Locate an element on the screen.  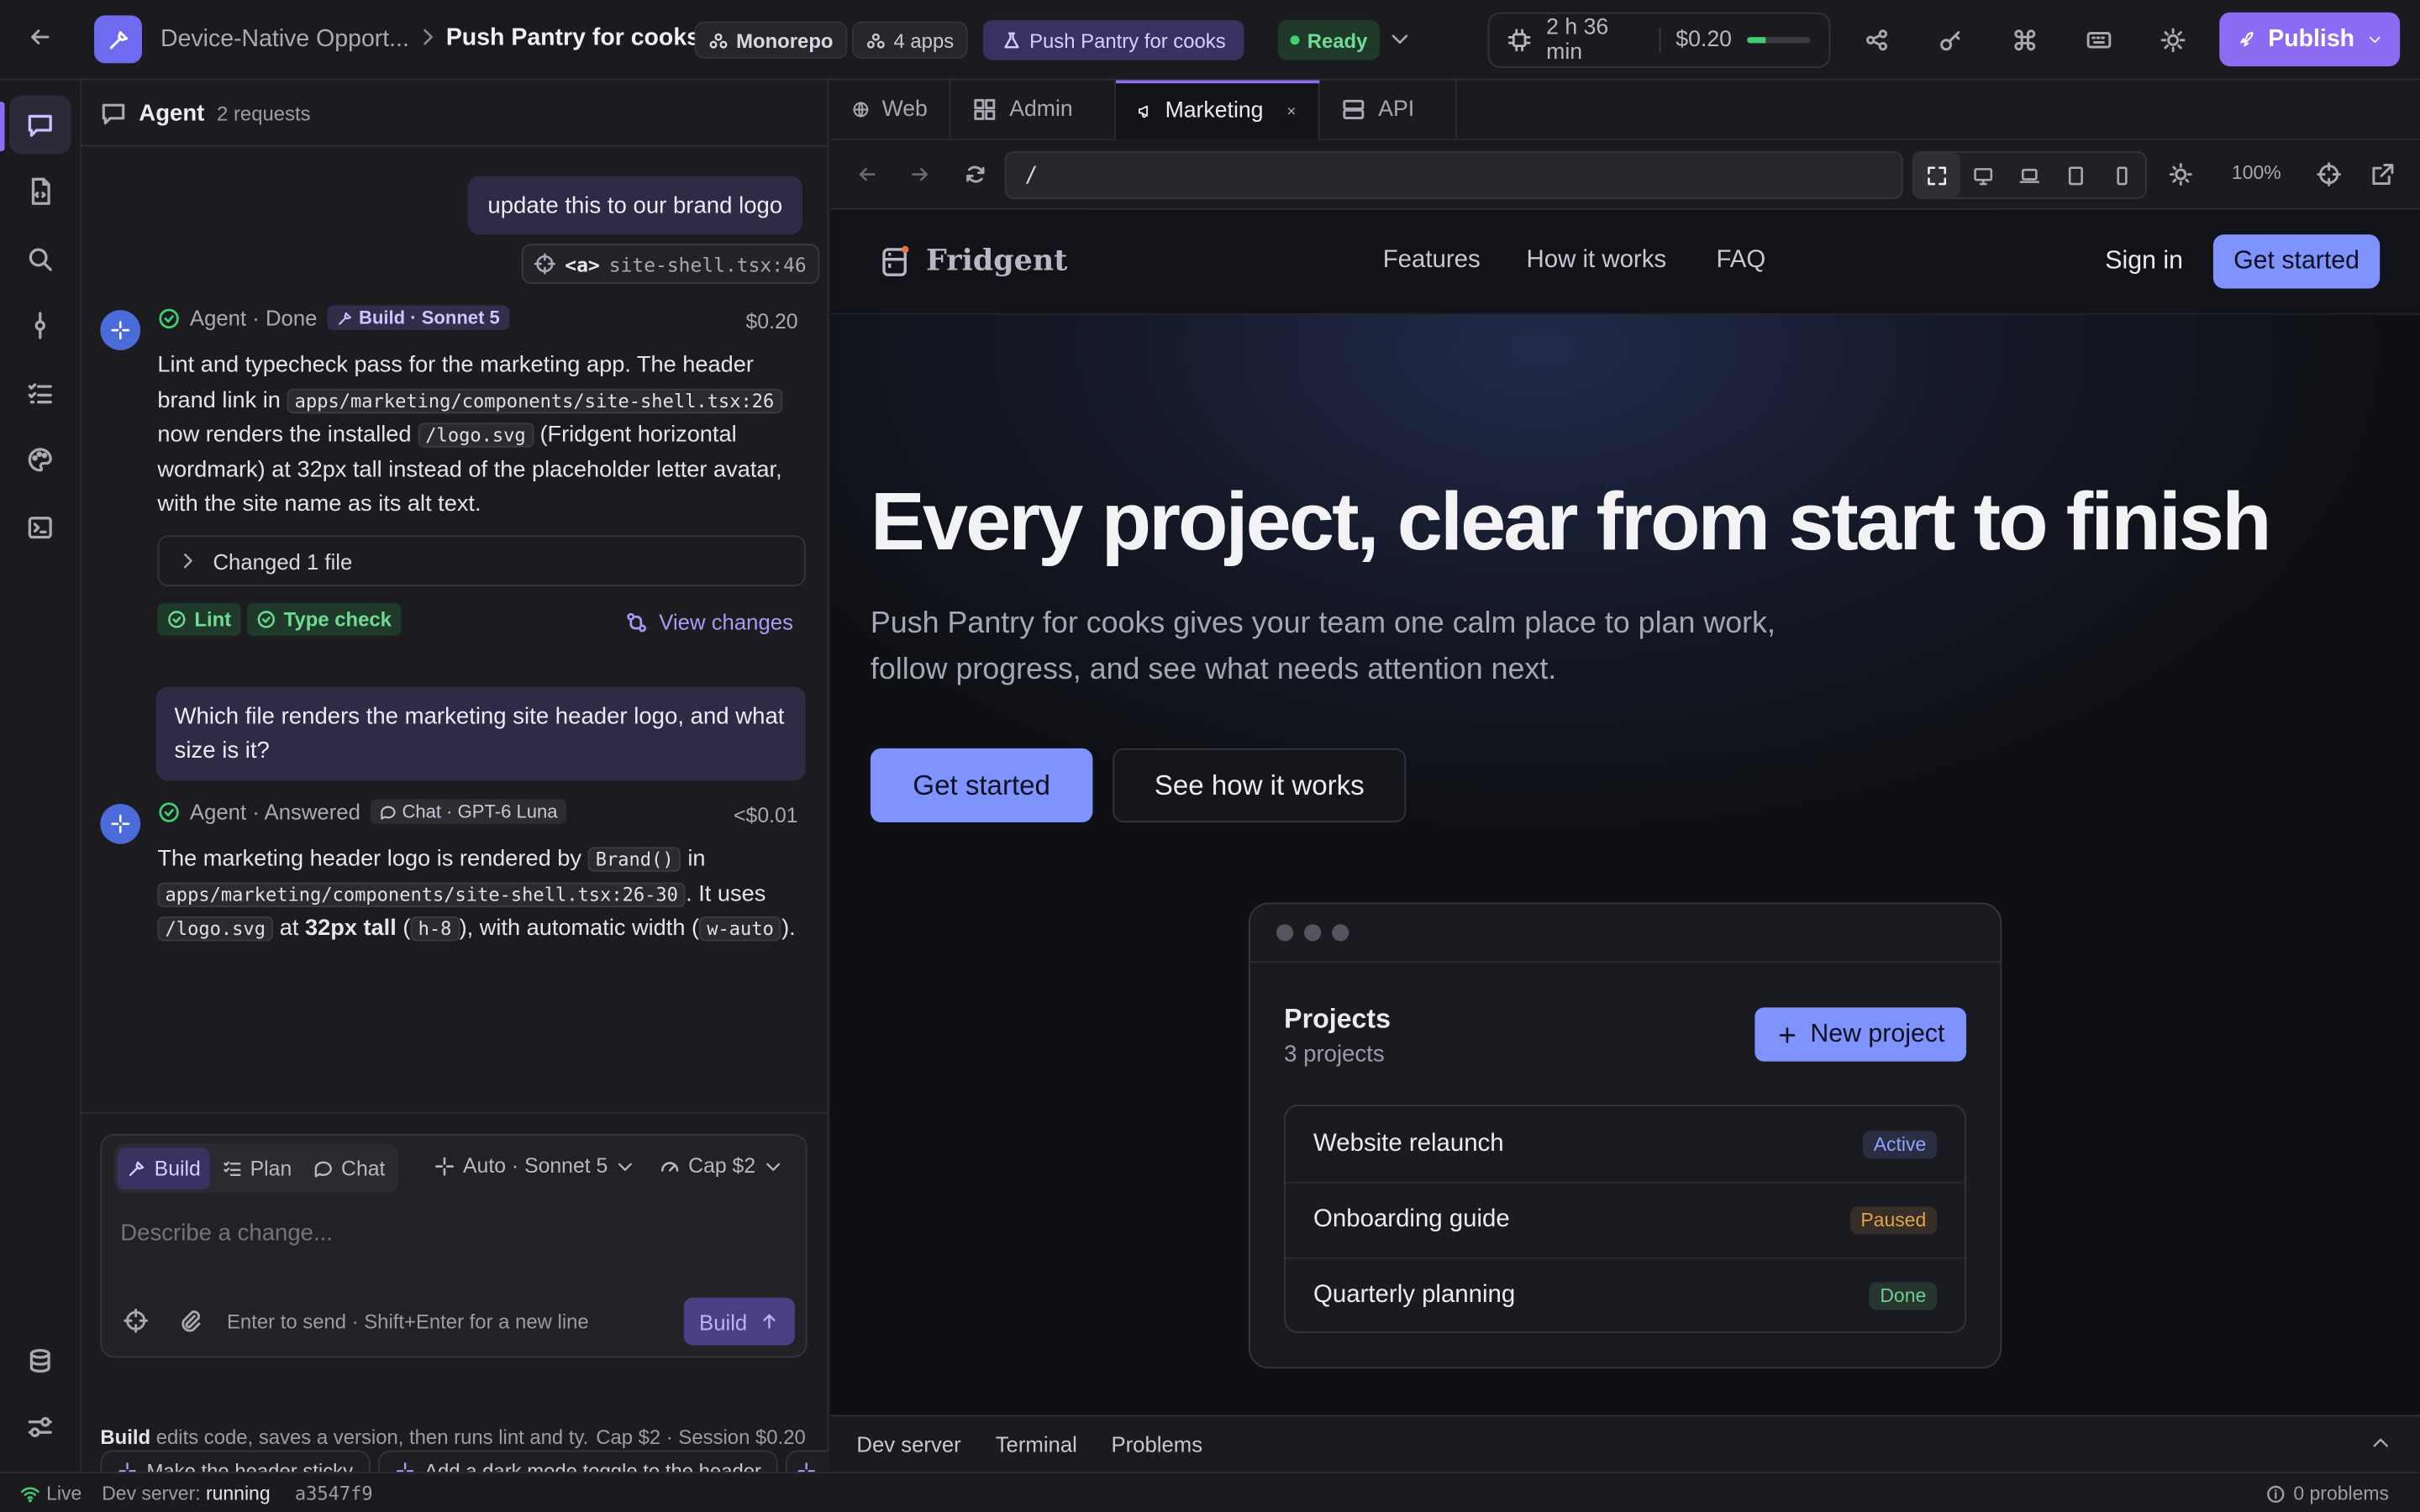
live-label: Live is located at coordinates (64, 1493).